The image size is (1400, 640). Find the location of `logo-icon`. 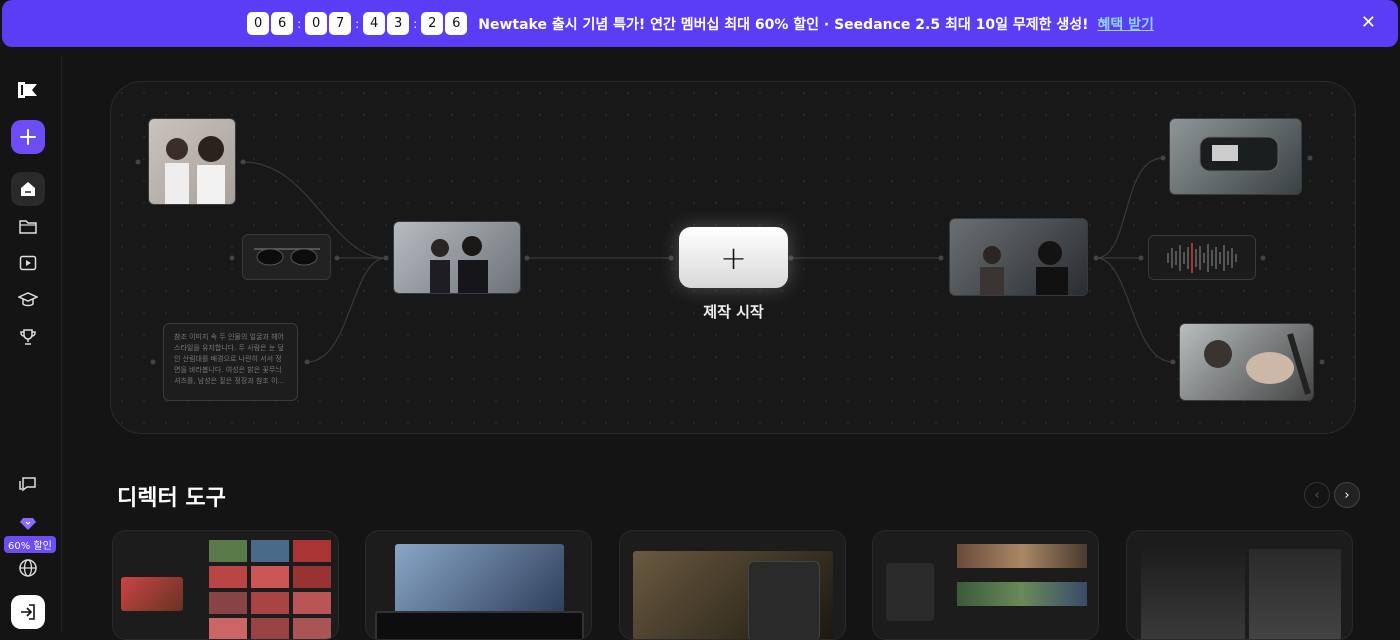

logo-icon is located at coordinates (28, 90).